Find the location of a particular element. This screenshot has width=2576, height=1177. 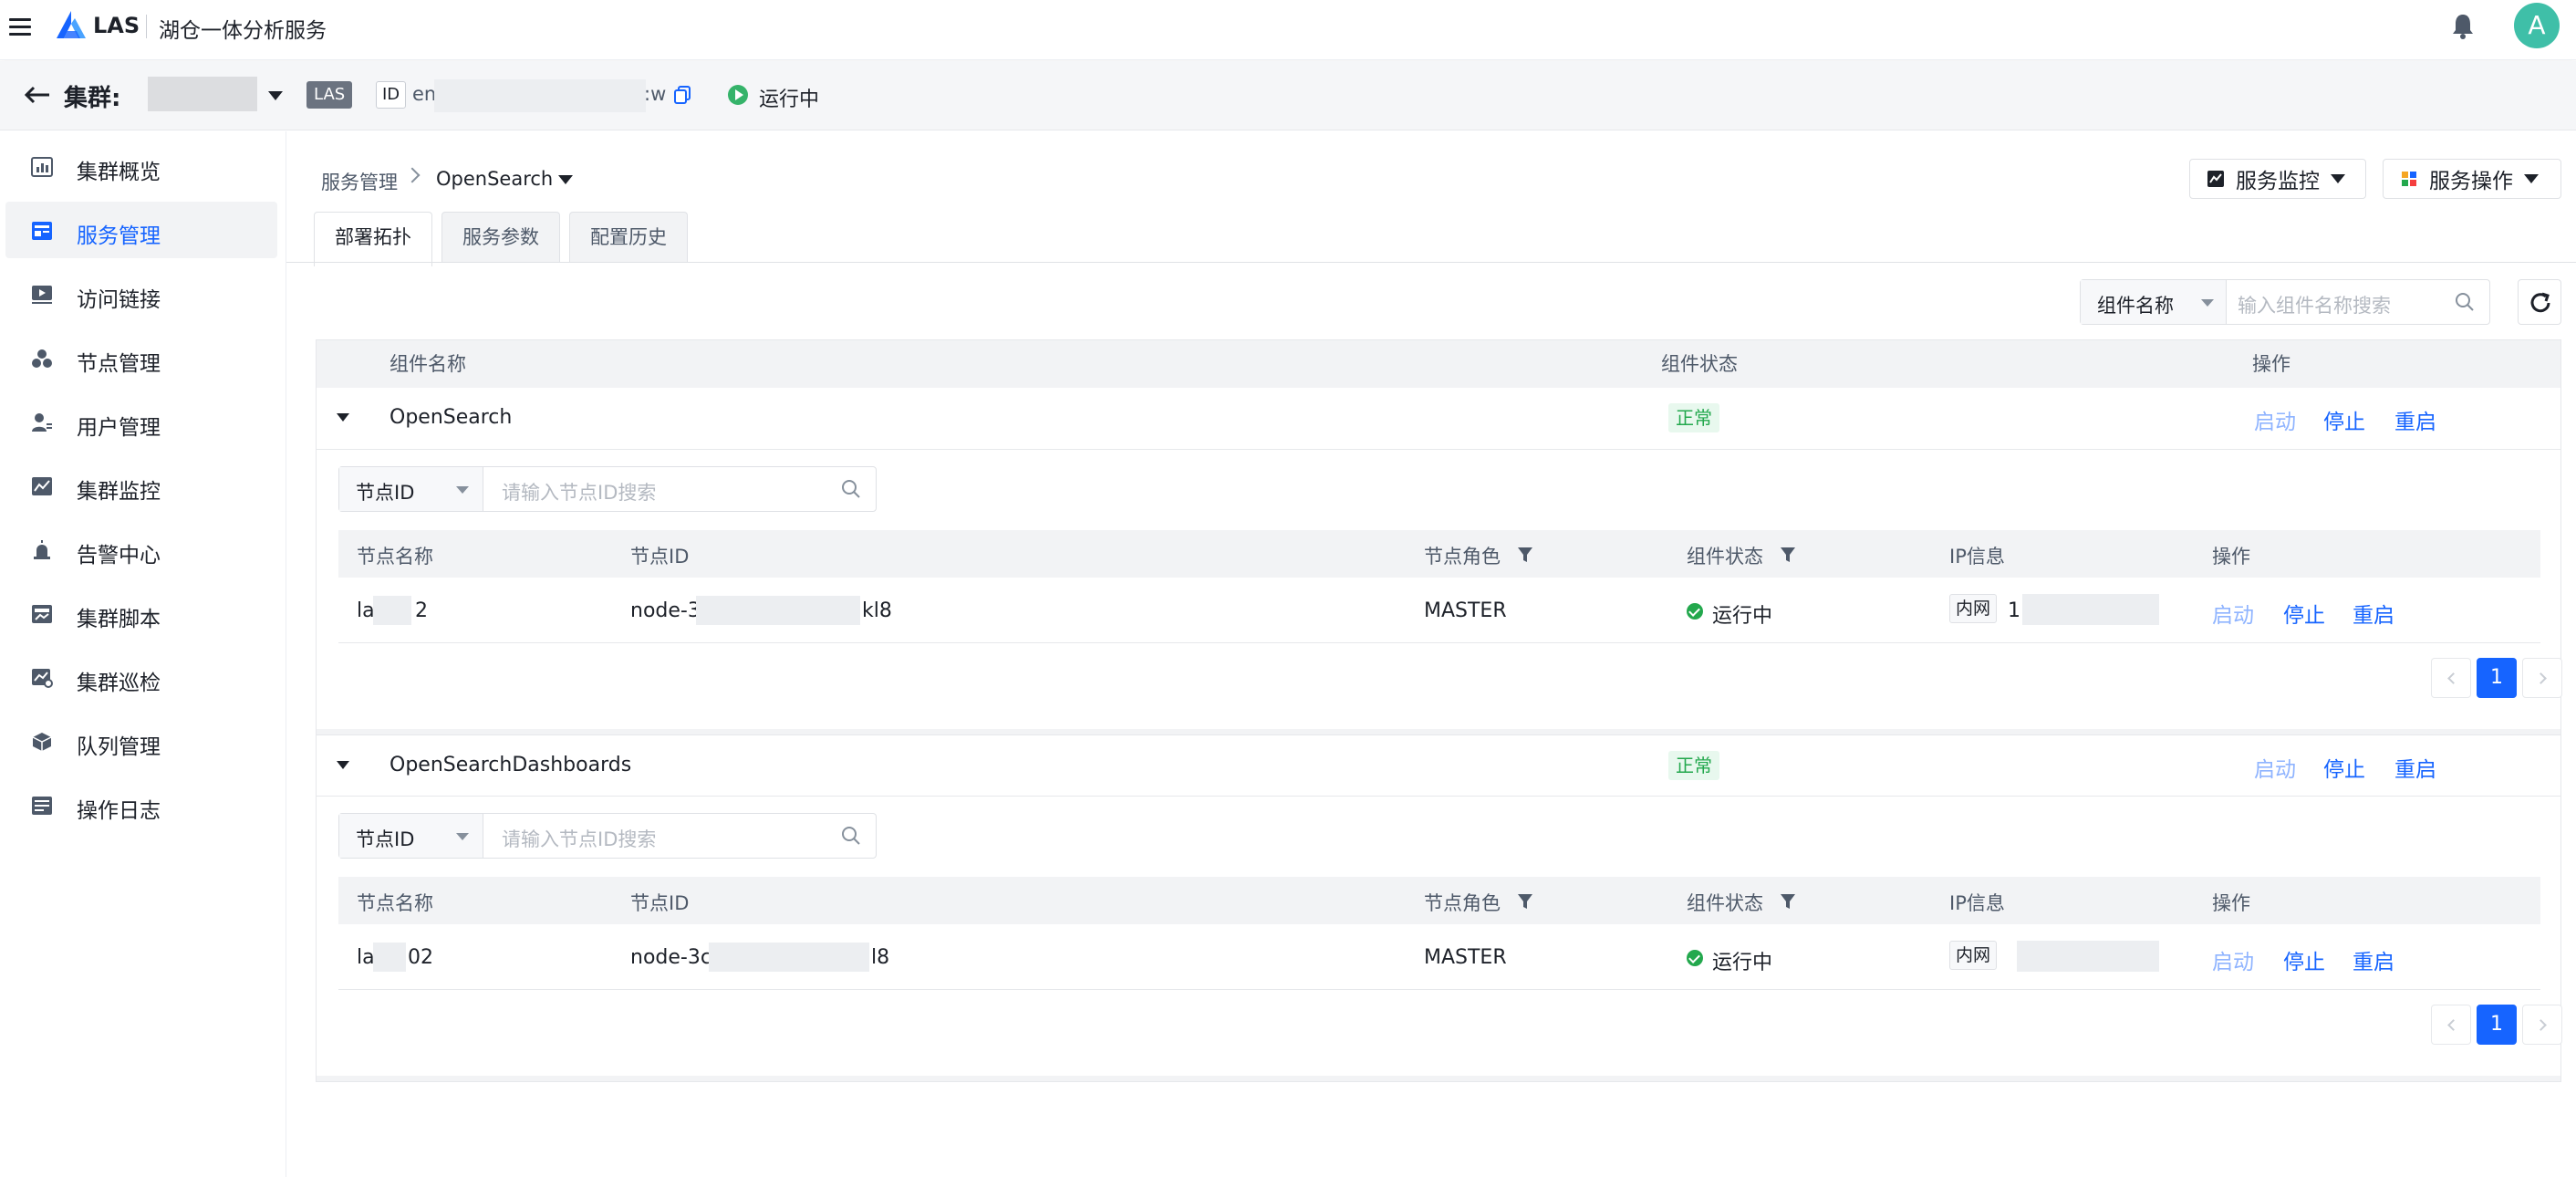

sidebar-item-label: 操作日志 is located at coordinates (119, 811).